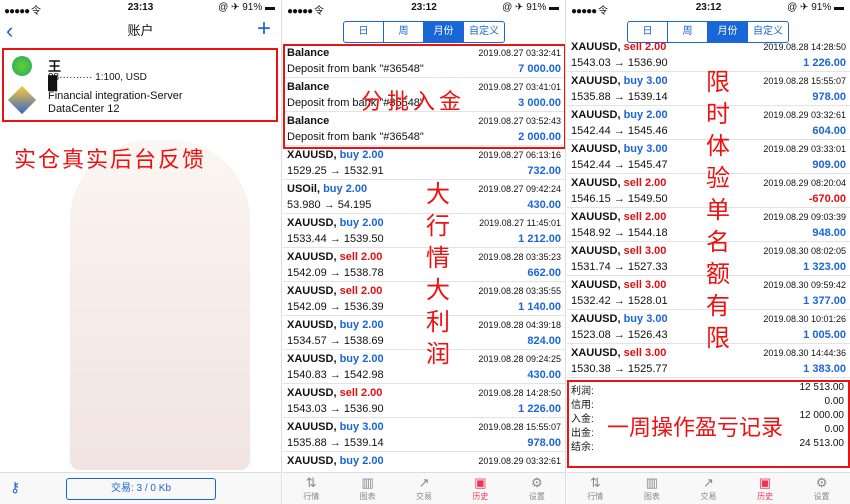  What do you see at coordinates (539, 409) in the screenshot?
I see `row-profit: 1 226.00` at bounding box center [539, 409].